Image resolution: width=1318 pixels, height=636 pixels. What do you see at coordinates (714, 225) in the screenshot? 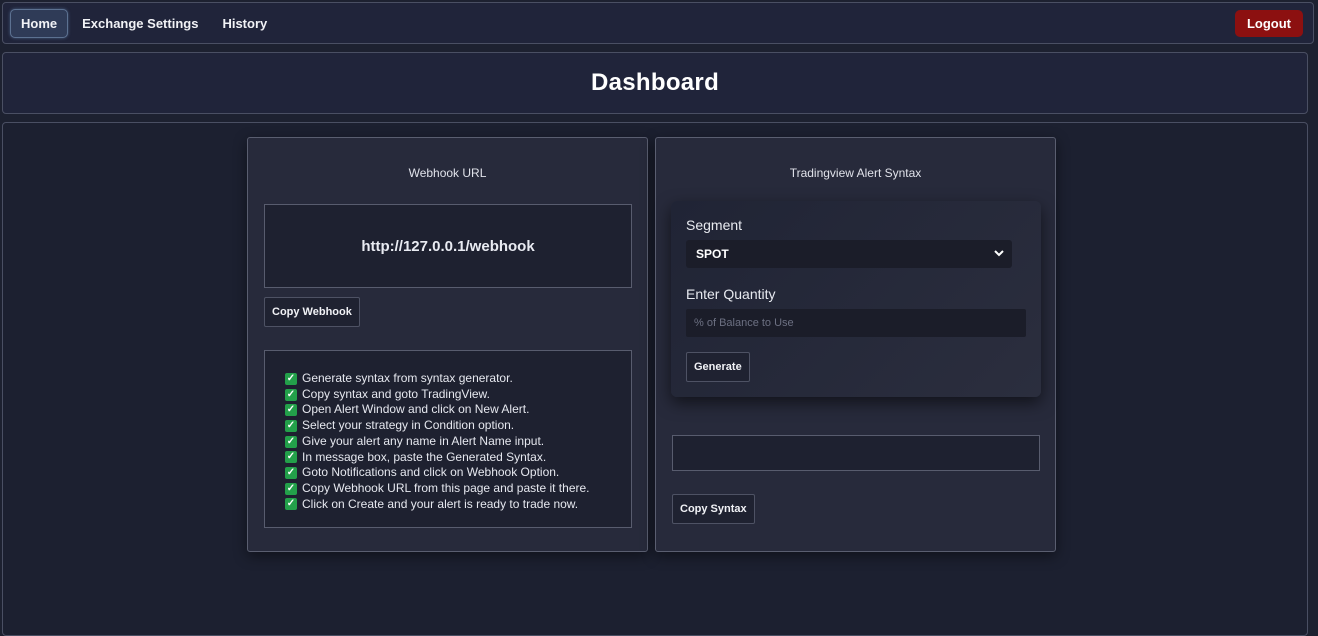
I see `segment-label: Segment` at bounding box center [714, 225].